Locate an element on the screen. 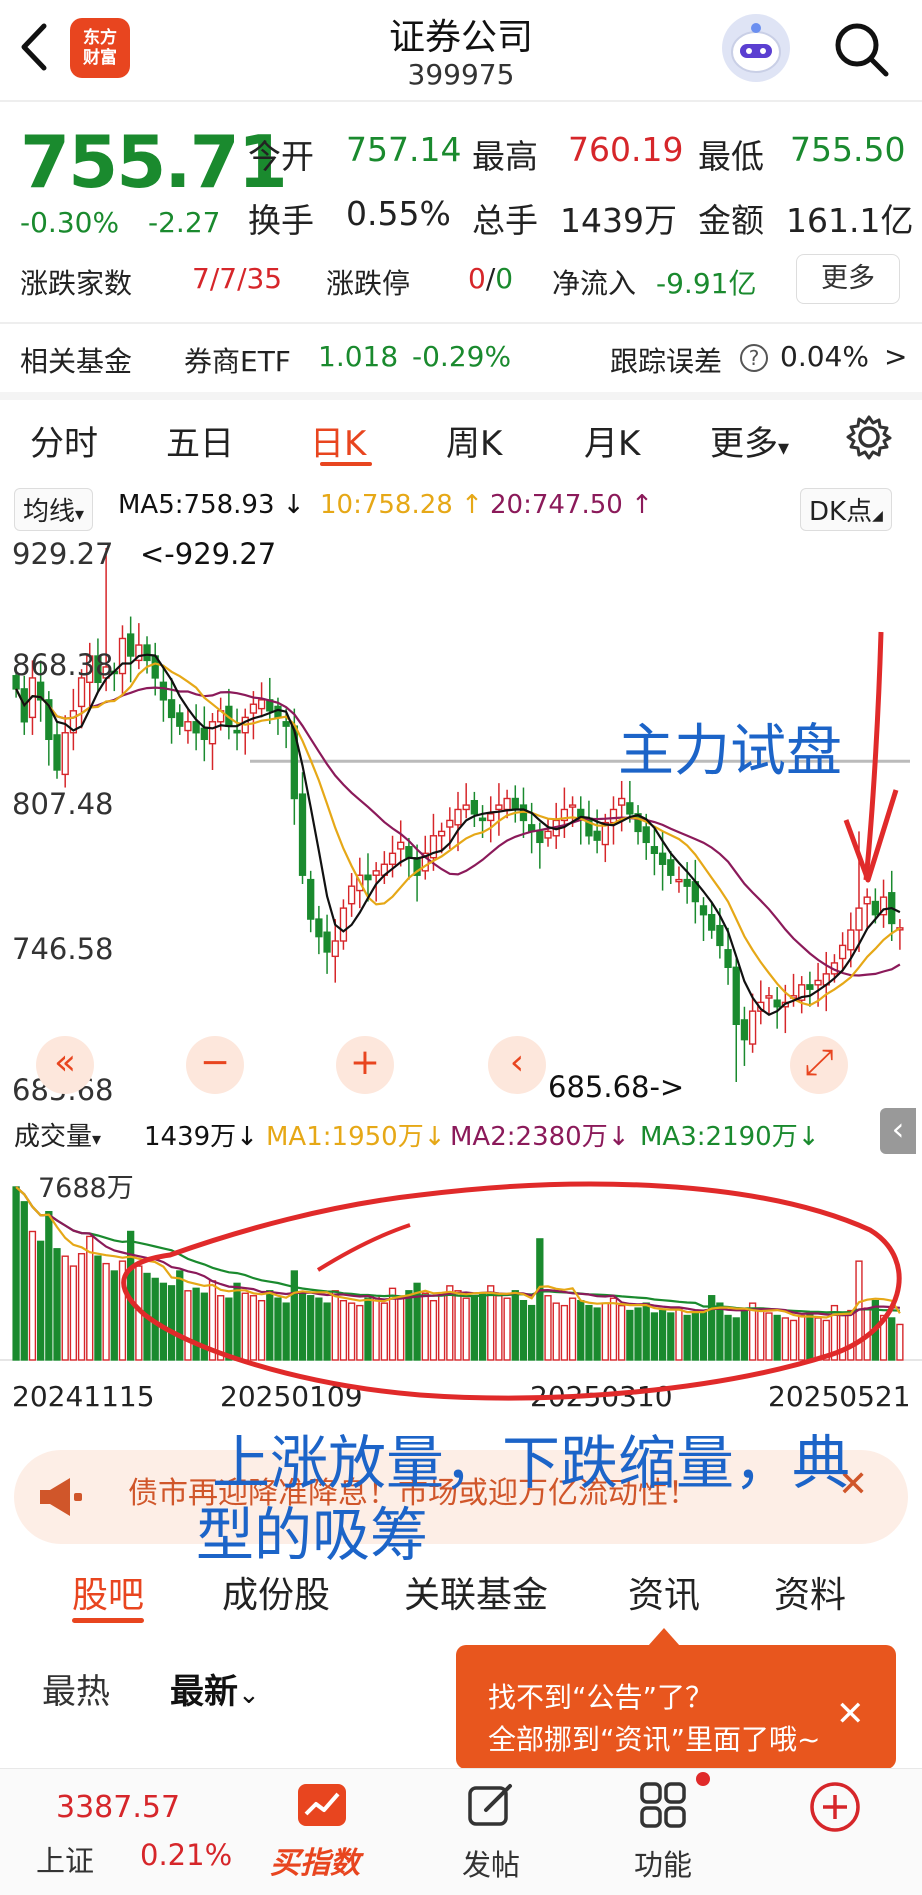 Image resolution: width=922 pixels, height=1895 pixels. tab-monthly-k: 月K is located at coordinates (612, 440).